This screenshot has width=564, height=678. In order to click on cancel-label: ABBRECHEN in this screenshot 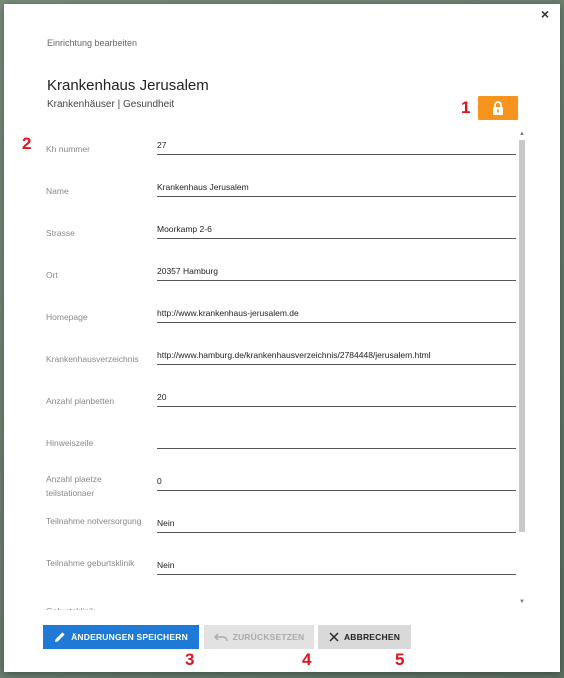, I will do `click(372, 637)`.